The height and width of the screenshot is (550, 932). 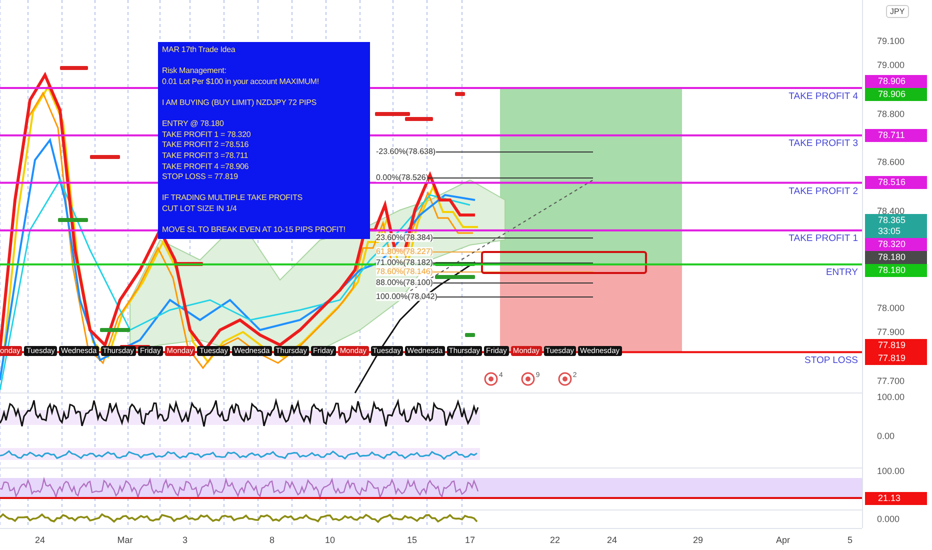 What do you see at coordinates (207, 151) in the screenshot?
I see `trade-note-text: ENTRY @ 78.180 TAKE PROFIT 1 = 78.320 TAKE PROFIT 2 =78.516 TAKE PROFIT 3 =78.711 TAKE PROFIT 4 =78.906 STOP LOSS = 77.819` at bounding box center [207, 151].